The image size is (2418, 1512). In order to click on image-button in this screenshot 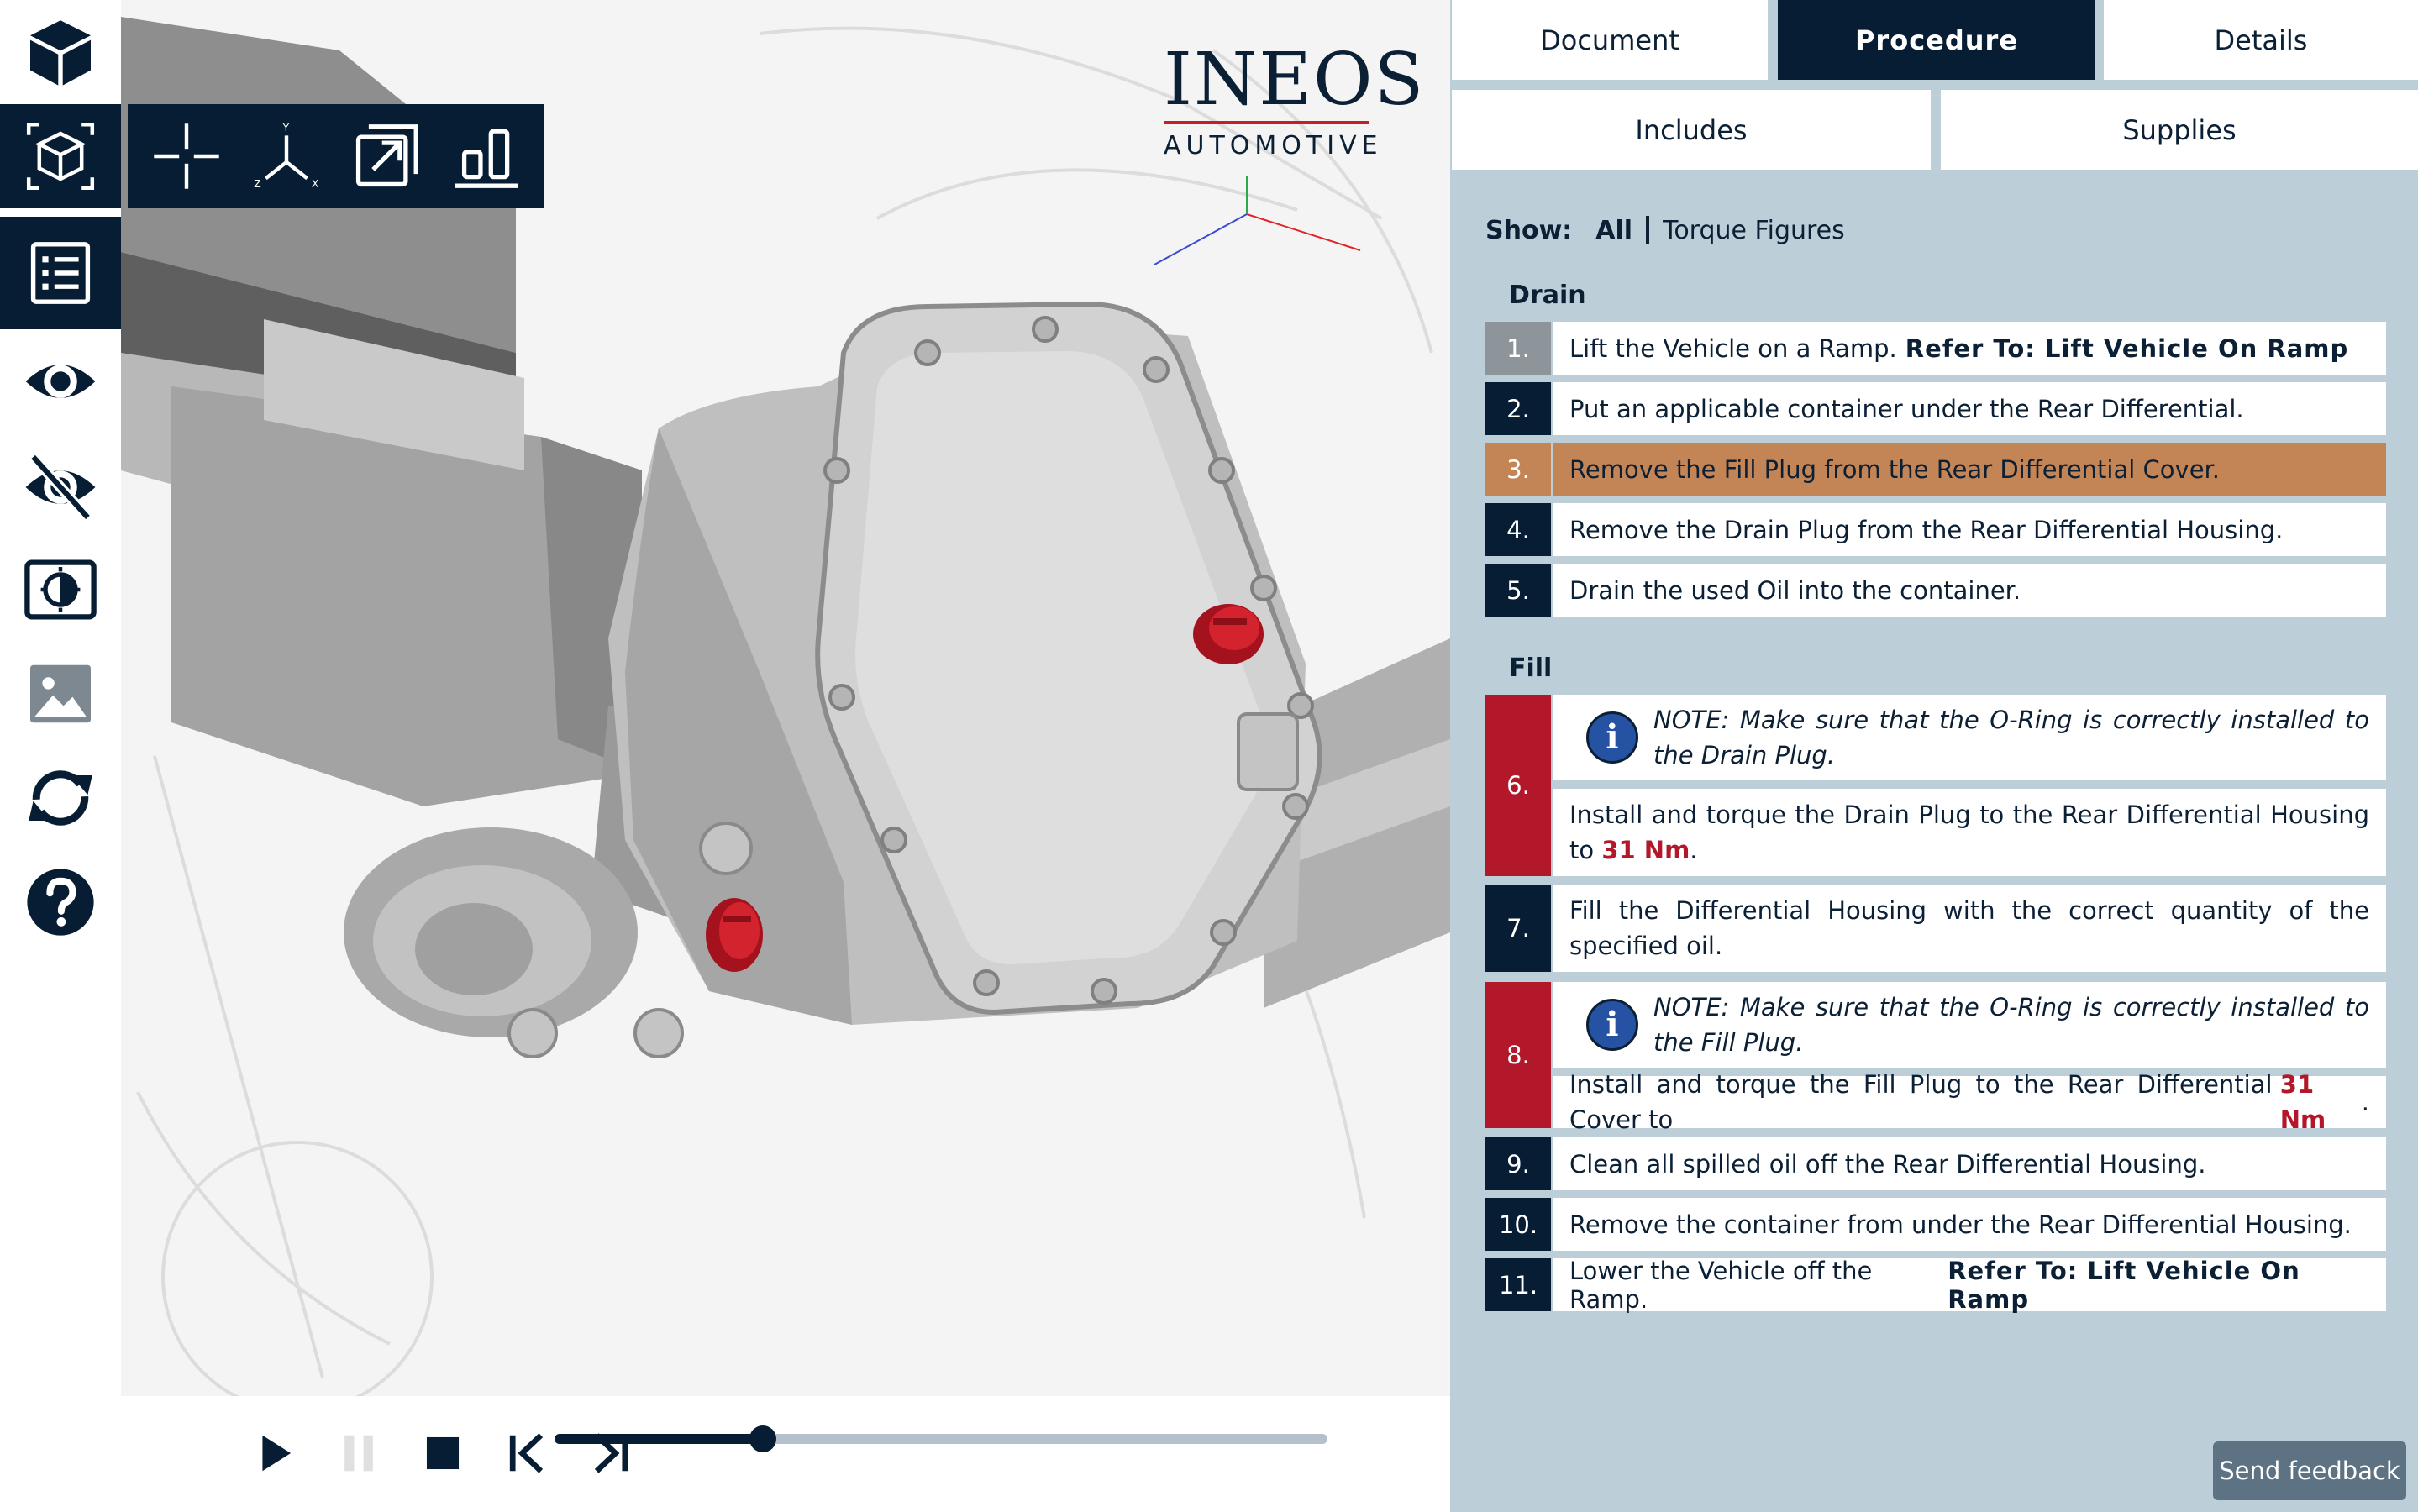, I will do `click(60, 694)`.